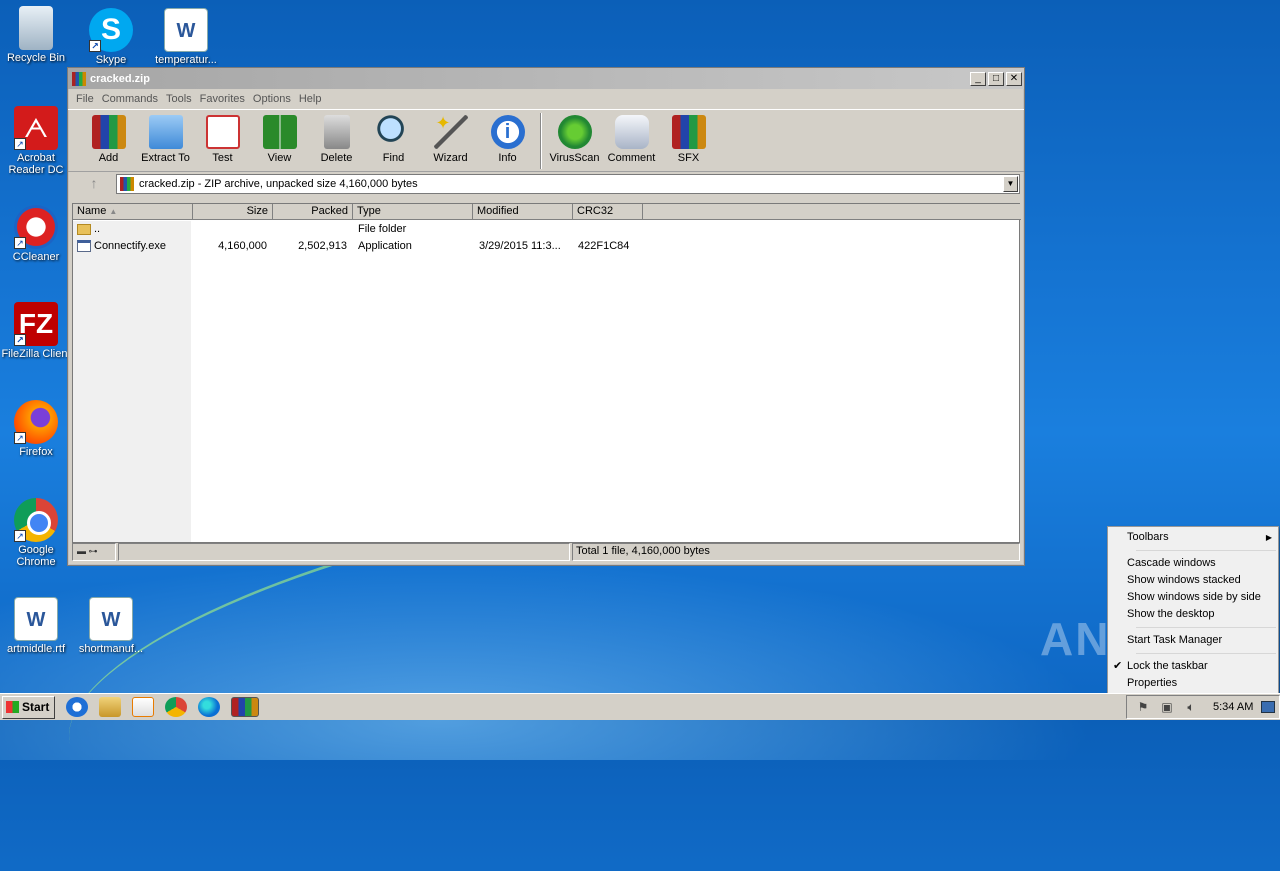  What do you see at coordinates (94, 552) in the screenshot?
I see `drive-key-icon: ▬ ⊶` at bounding box center [94, 552].